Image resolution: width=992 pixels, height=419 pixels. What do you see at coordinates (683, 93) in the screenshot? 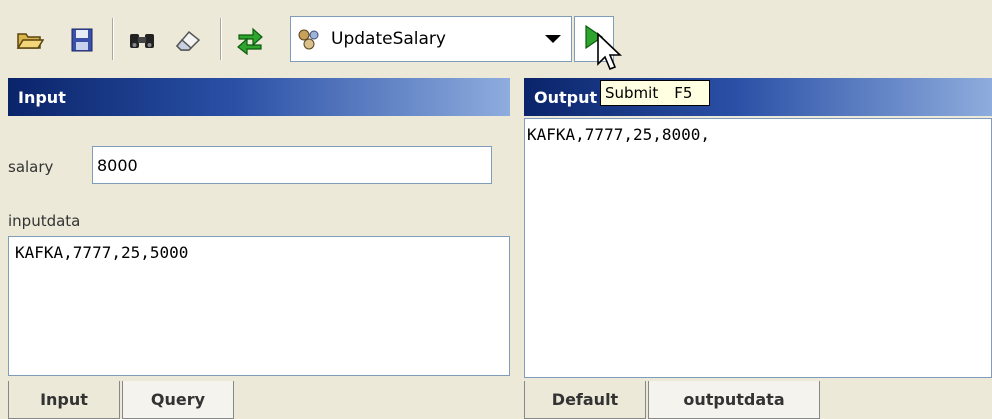
I see `tooltip-shortcut: F5` at bounding box center [683, 93].